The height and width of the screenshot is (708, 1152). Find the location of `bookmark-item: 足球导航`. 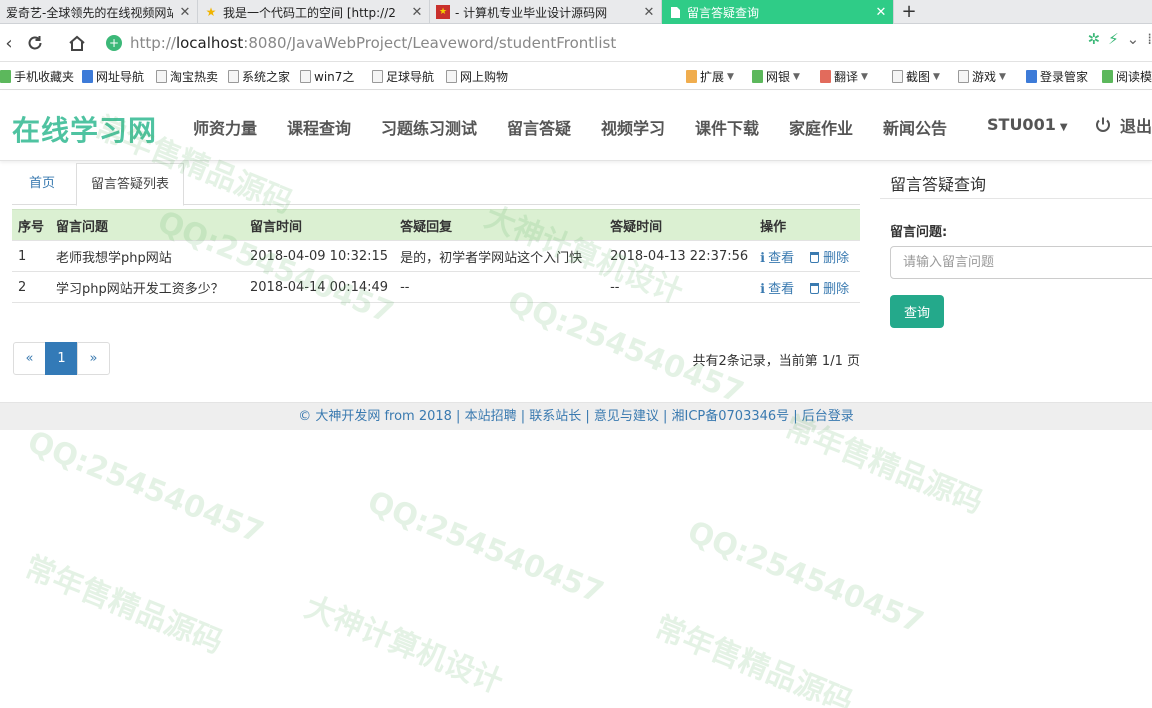

bookmark-item: 足球导航 is located at coordinates (403, 76).